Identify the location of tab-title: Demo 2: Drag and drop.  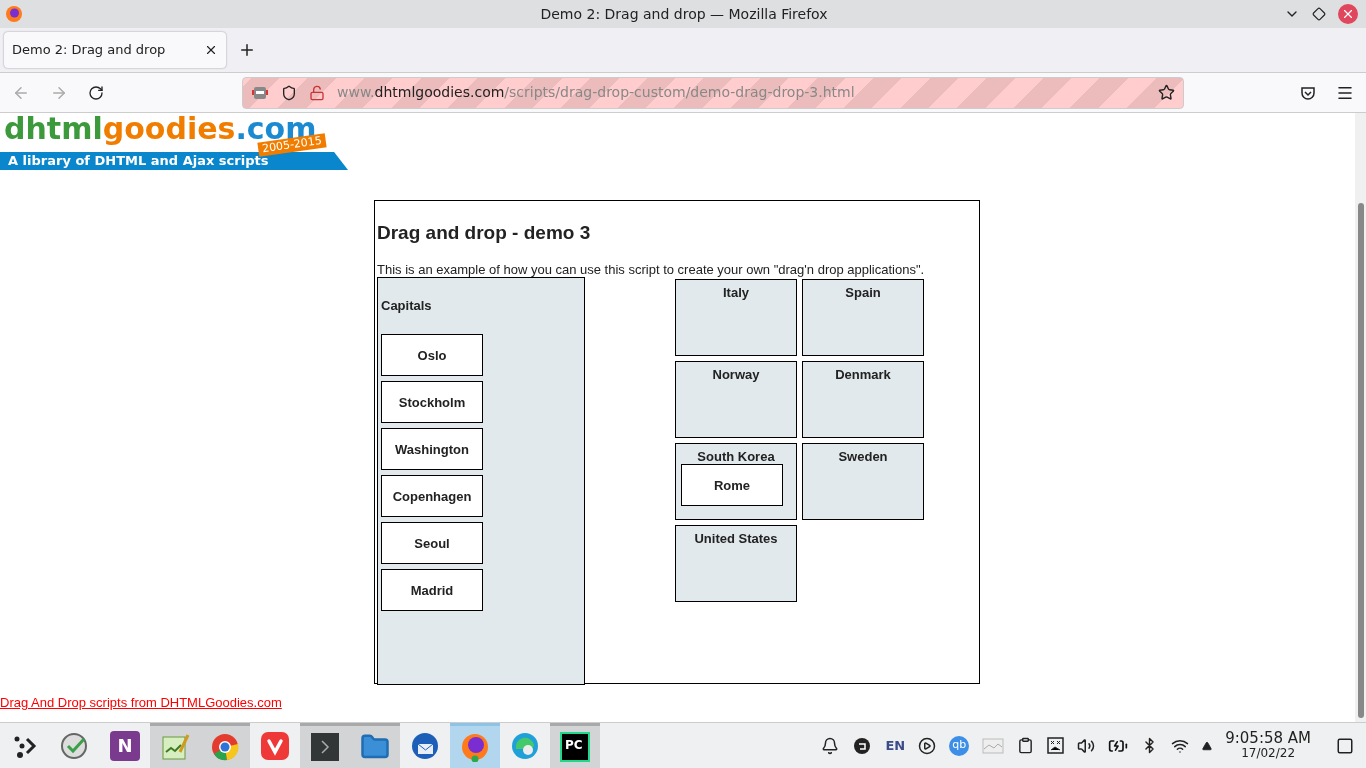
(89, 50).